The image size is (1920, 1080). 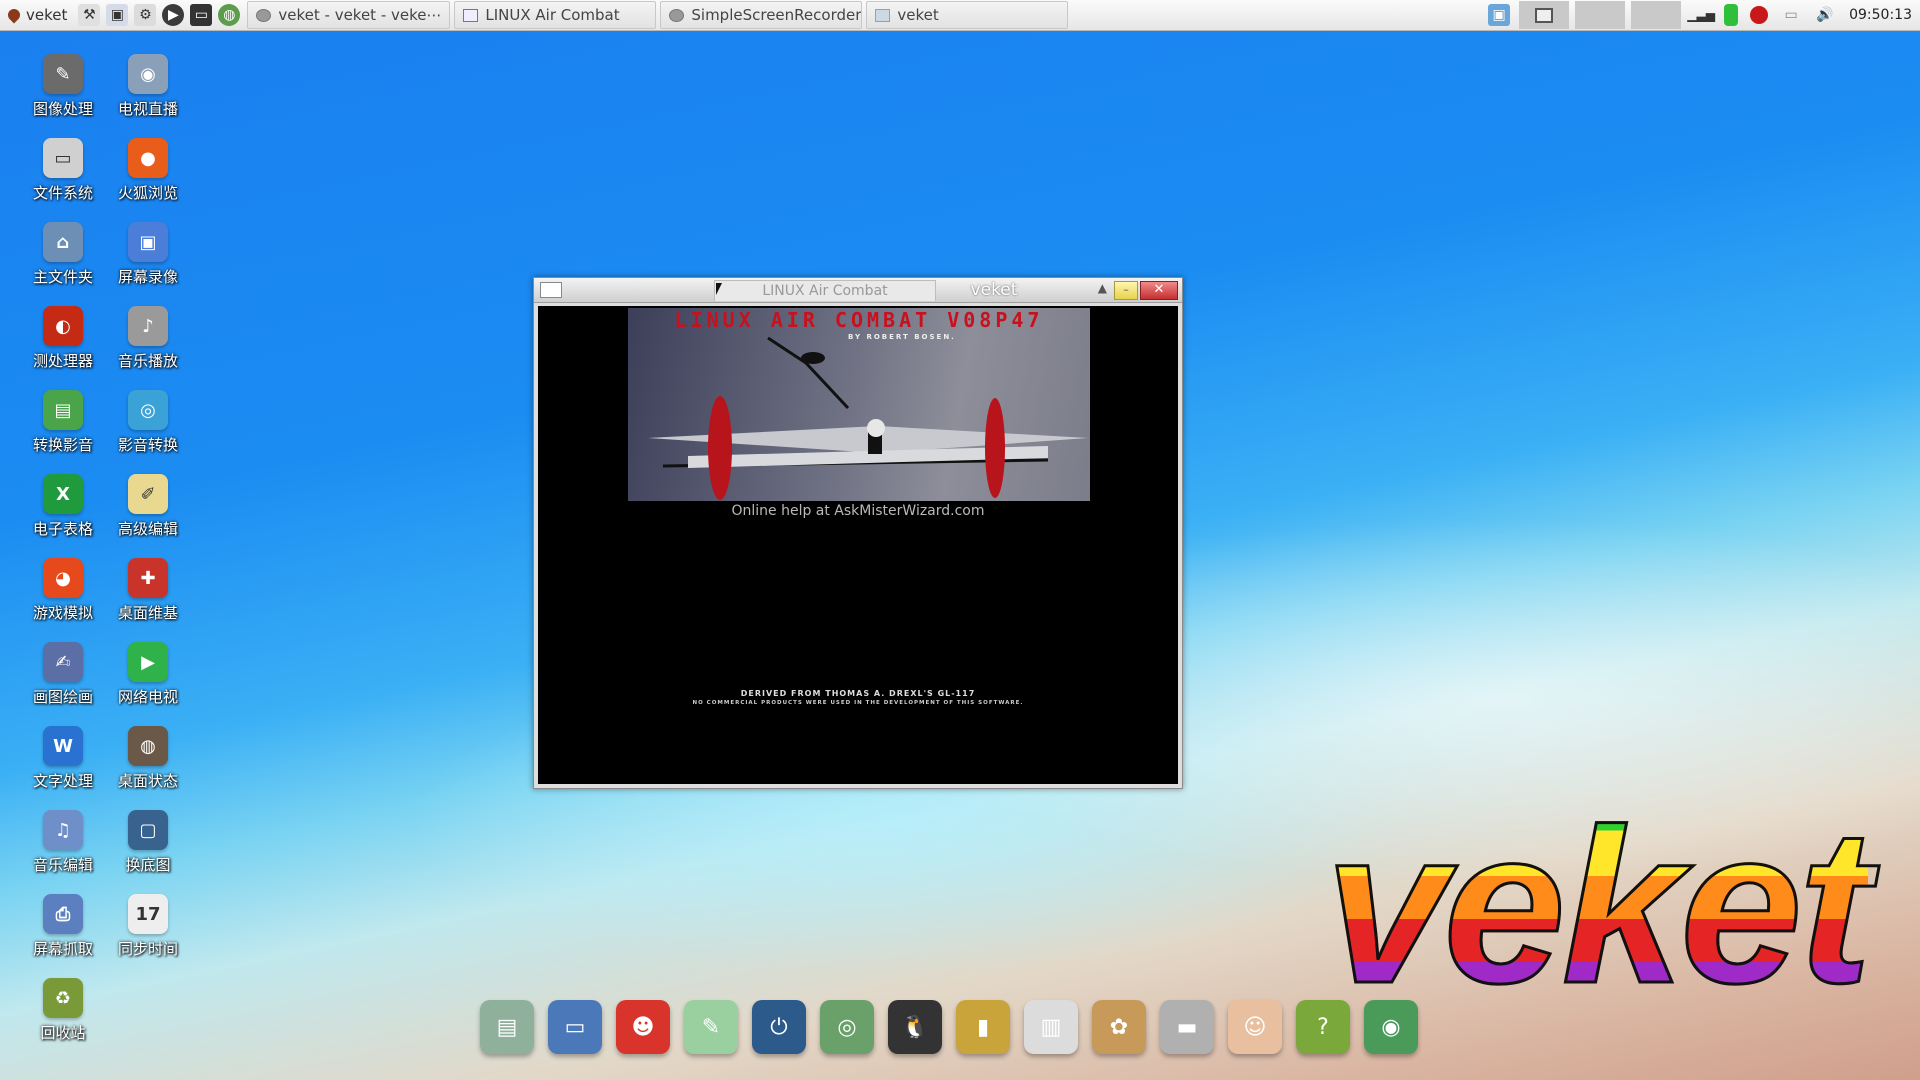 What do you see at coordinates (147, 109) in the screenshot?
I see `desktop-icon-label: 电视直播` at bounding box center [147, 109].